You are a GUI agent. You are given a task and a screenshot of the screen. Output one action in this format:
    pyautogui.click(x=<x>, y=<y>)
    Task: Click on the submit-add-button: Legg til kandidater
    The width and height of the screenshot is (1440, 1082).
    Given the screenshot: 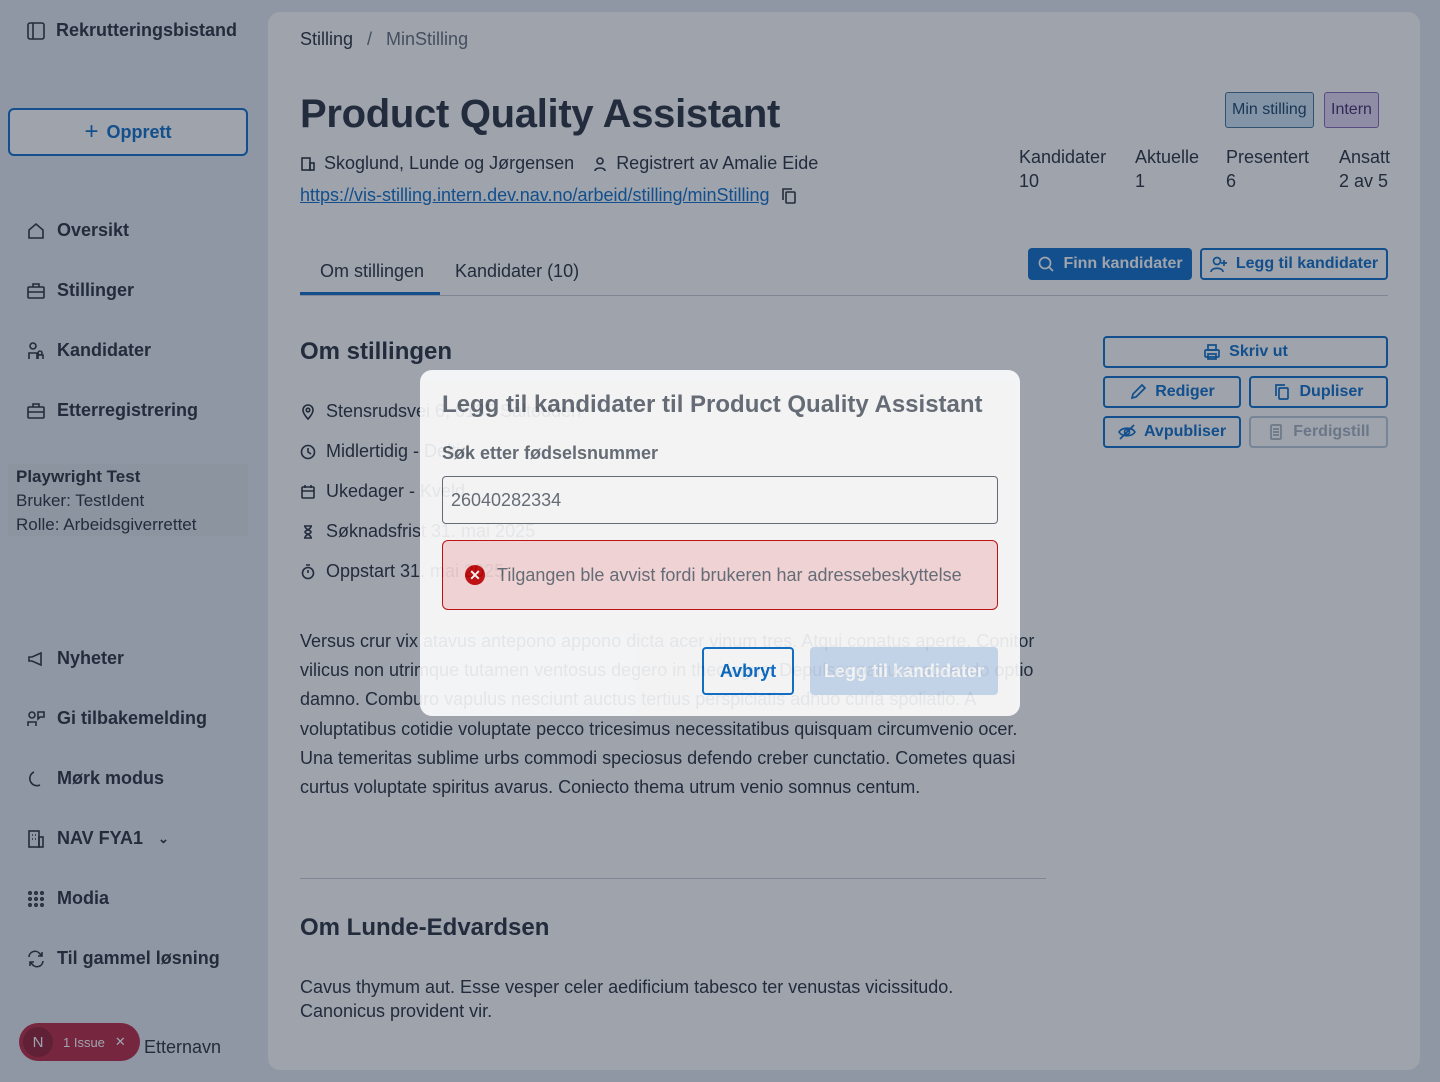 What is the action you would take?
    pyautogui.click(x=904, y=671)
    